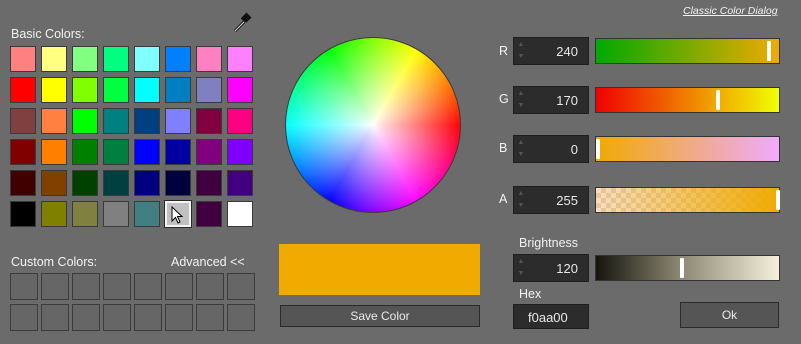  I want to click on b-value: 0, so click(574, 149).